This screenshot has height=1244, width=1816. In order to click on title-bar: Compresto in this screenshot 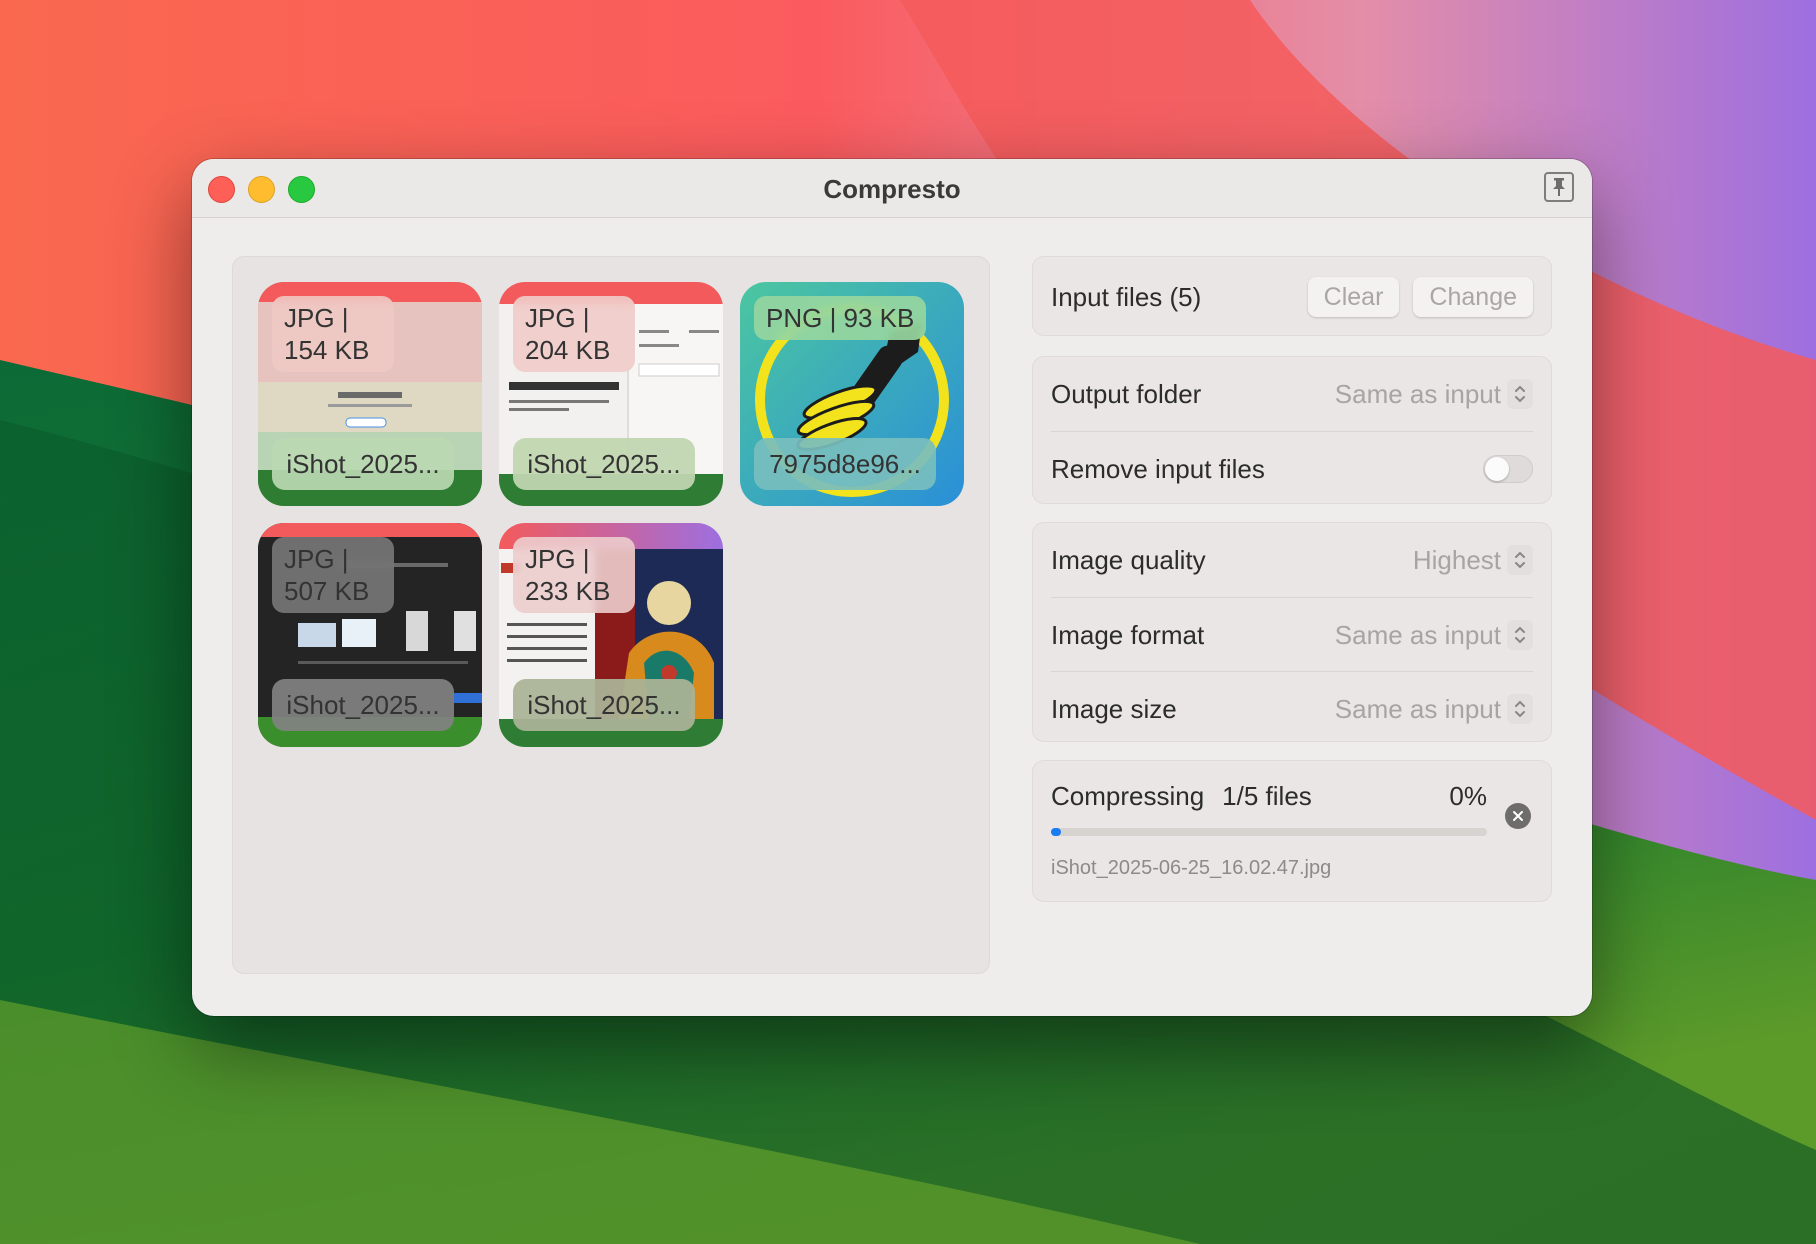, I will do `click(892, 188)`.